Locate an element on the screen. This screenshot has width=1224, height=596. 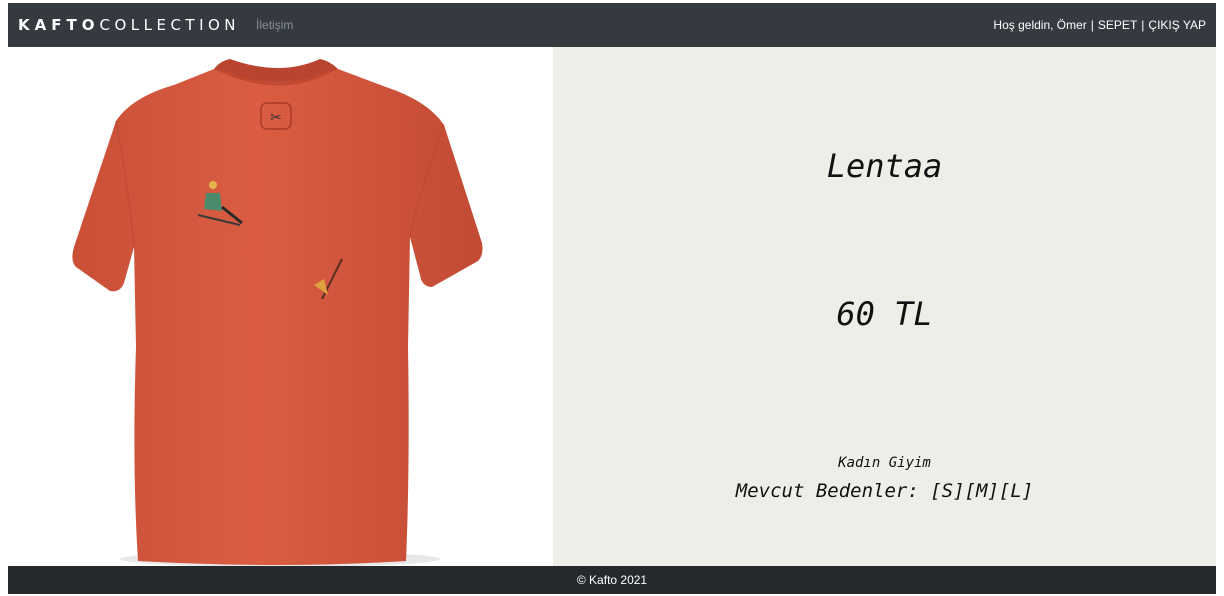
navbar-right: Hoş geldin, Ömer | SEPET | ÇIKIŞ YAP is located at coordinates (1099, 25).